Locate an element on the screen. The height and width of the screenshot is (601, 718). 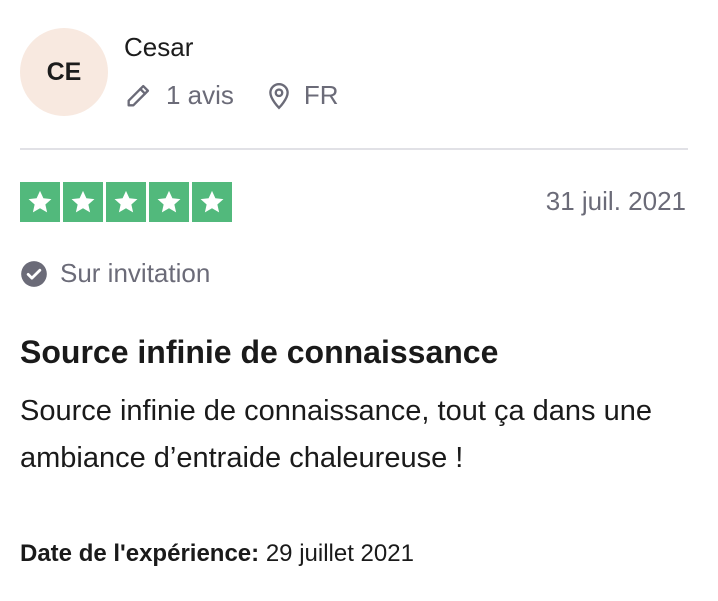
verification-label: Sur invitation is located at coordinates (135, 273).